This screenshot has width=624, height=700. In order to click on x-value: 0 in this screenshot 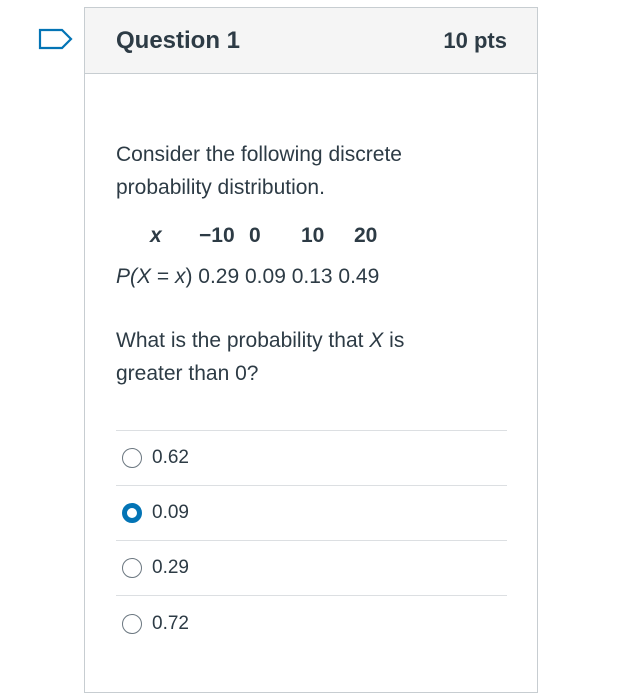, I will do `click(255, 235)`.